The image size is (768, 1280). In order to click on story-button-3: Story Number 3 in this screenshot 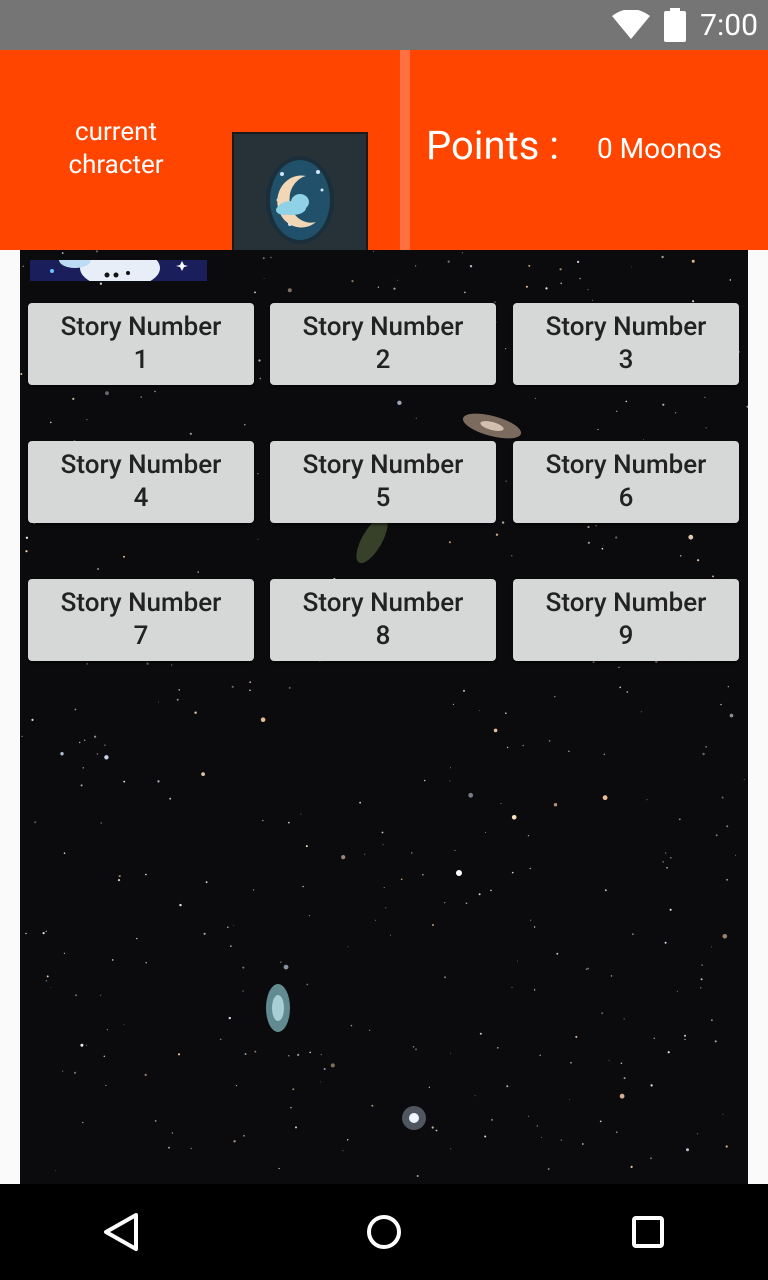, I will do `click(626, 344)`.